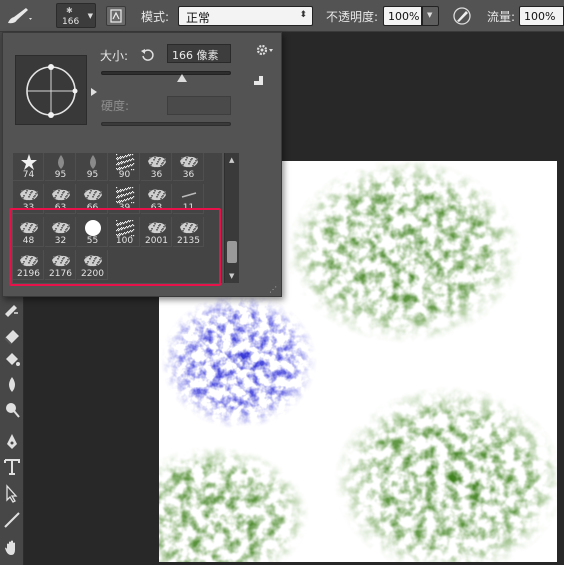 This screenshot has height=565, width=564. Describe the element at coordinates (124, 175) in the screenshot. I see `brush-preset-size: 90` at that location.